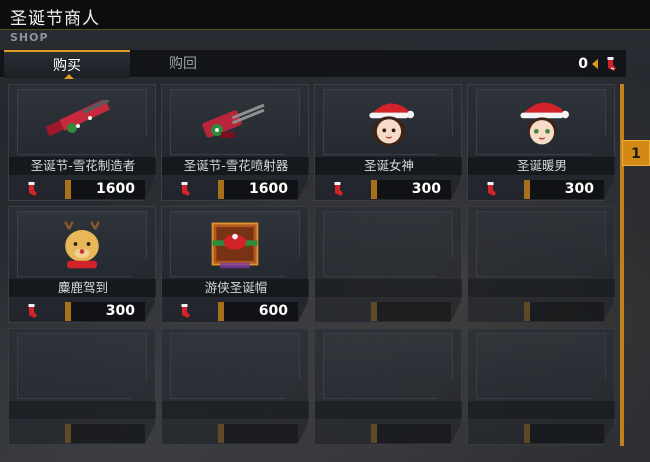  What do you see at coordinates (392, 125) in the screenshot?
I see `santa-girl-avatar-icon` at bounding box center [392, 125].